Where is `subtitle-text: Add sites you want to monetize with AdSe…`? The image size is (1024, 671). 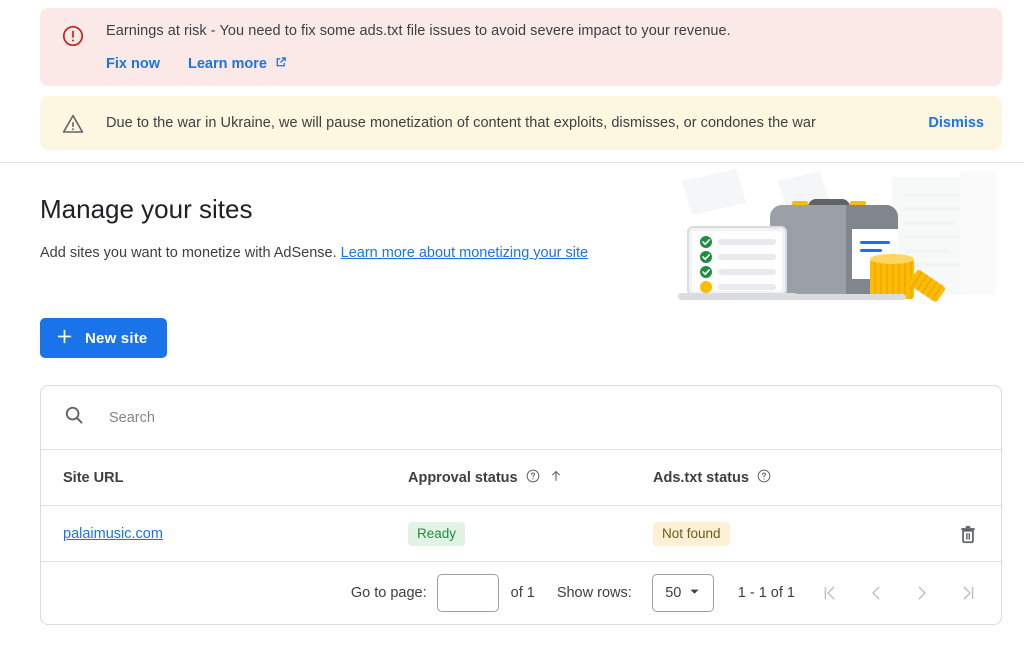
subtitle-text: Add sites you want to monetize with AdSe… is located at coordinates (188, 253).